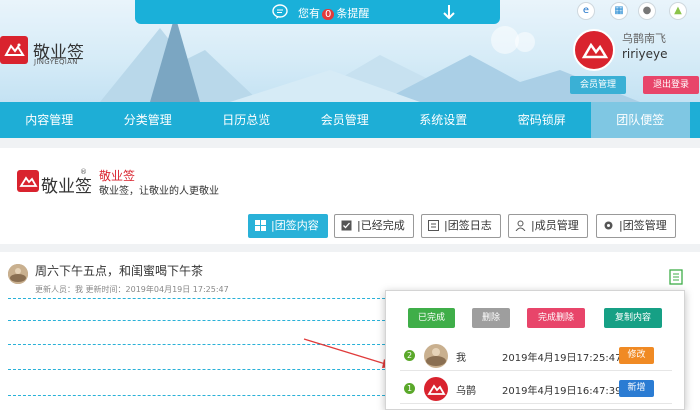  Describe the element at coordinates (562, 358) in the screenshot. I see `history-time: 2019年4月19日17:25:47` at that location.